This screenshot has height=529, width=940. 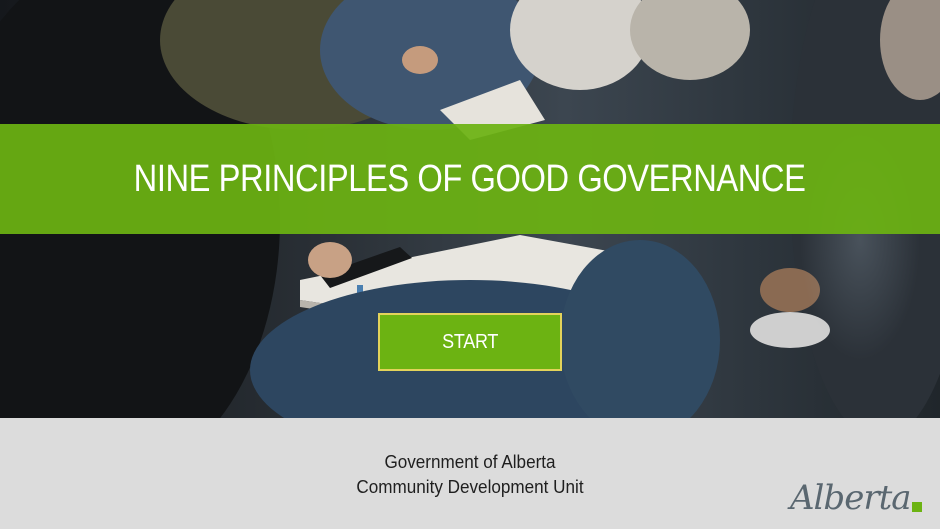 What do you see at coordinates (917, 507) in the screenshot?
I see `logo-green-square-icon` at bounding box center [917, 507].